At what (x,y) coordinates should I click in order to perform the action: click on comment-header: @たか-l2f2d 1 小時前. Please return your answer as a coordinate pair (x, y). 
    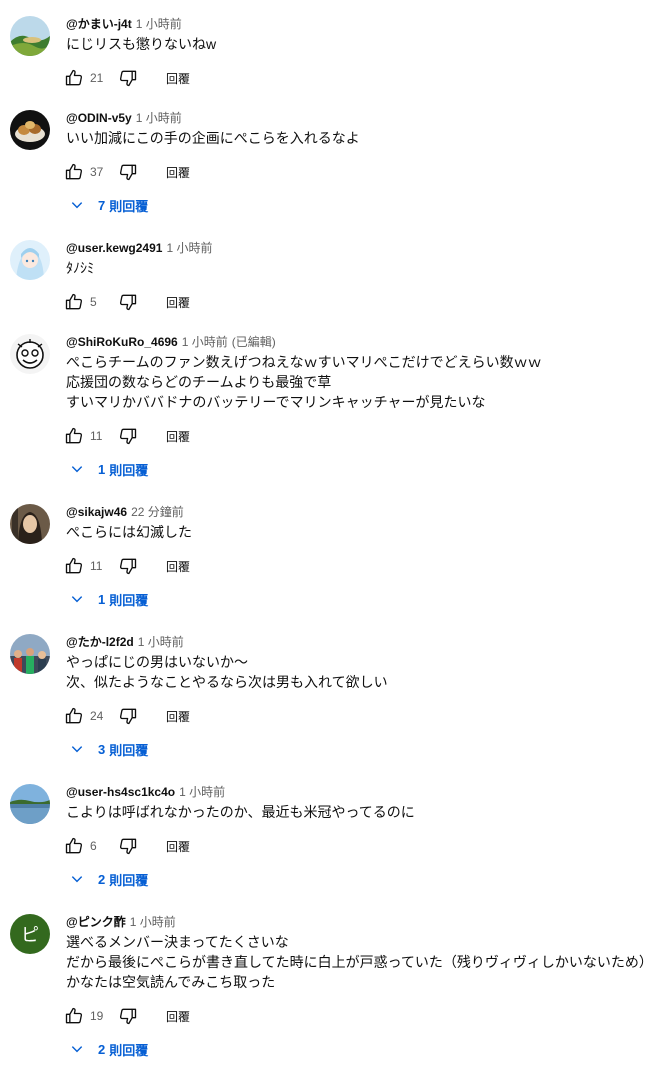
    Looking at the image, I should click on (125, 642).